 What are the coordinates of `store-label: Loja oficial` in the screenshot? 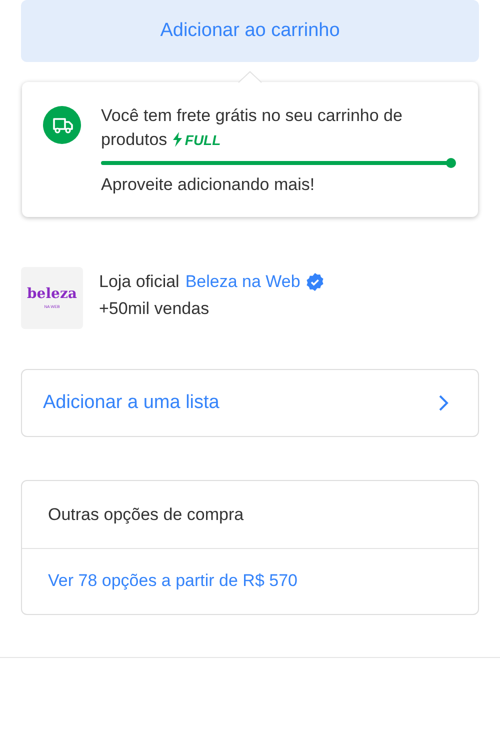 It's located at (139, 282).